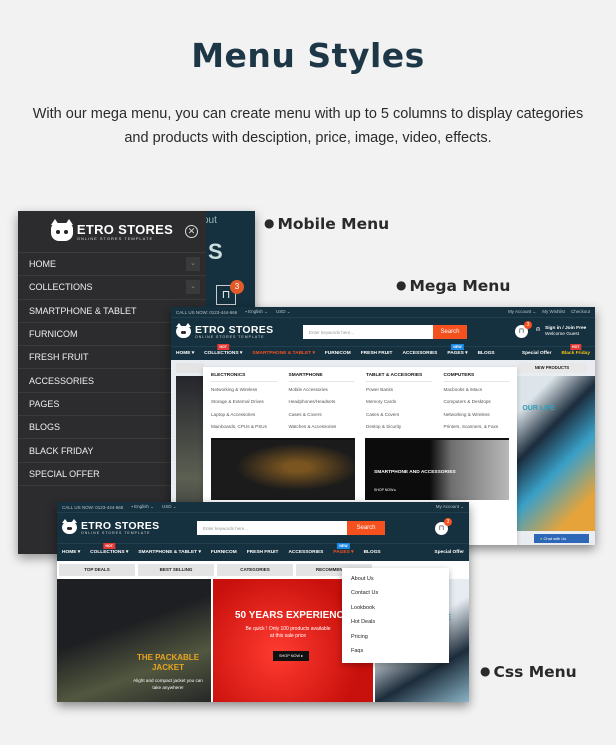 This screenshot has width=616, height=745. What do you see at coordinates (112, 265) in the screenshot?
I see `mobile-menu-item: HOME ⌄` at bounding box center [112, 265].